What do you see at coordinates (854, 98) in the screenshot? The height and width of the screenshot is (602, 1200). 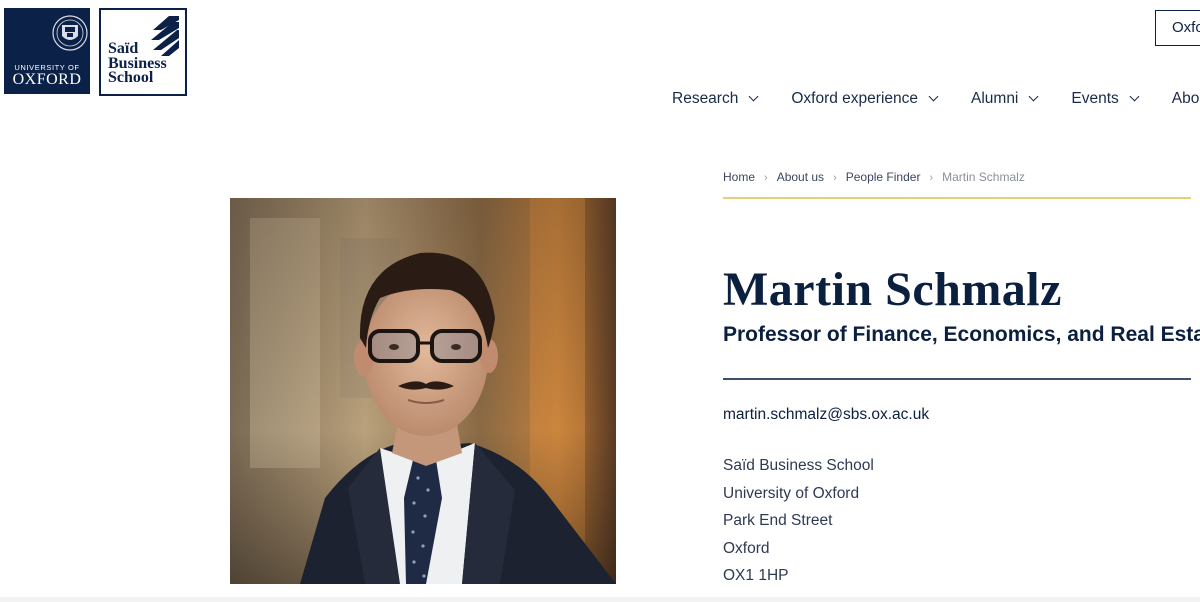 I see `nav-item-label: Oxford experience` at bounding box center [854, 98].